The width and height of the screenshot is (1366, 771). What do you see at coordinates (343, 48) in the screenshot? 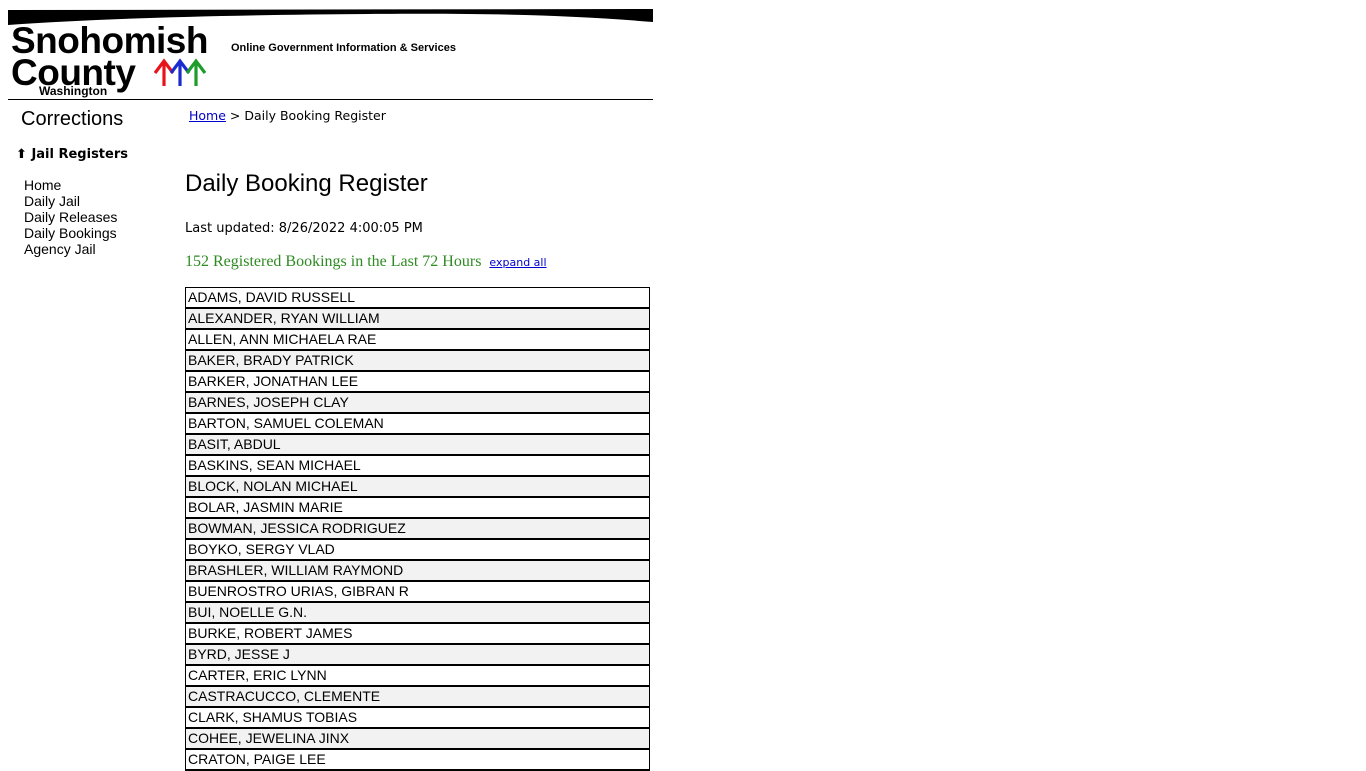
I see `tagline: Online Government Information & Services` at bounding box center [343, 48].